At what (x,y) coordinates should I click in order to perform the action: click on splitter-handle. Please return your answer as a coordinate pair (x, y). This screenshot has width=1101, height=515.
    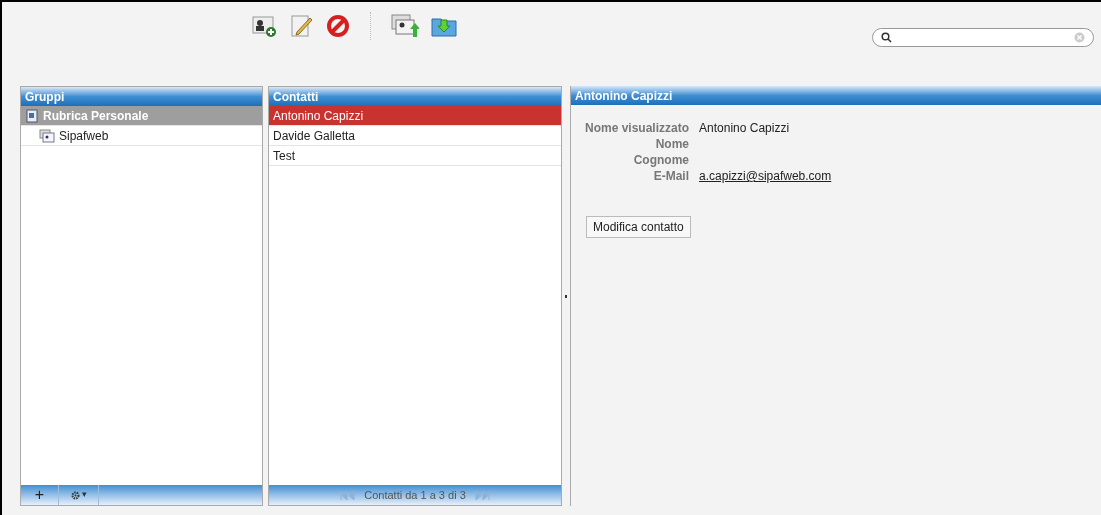
    Looking at the image, I should click on (566, 296).